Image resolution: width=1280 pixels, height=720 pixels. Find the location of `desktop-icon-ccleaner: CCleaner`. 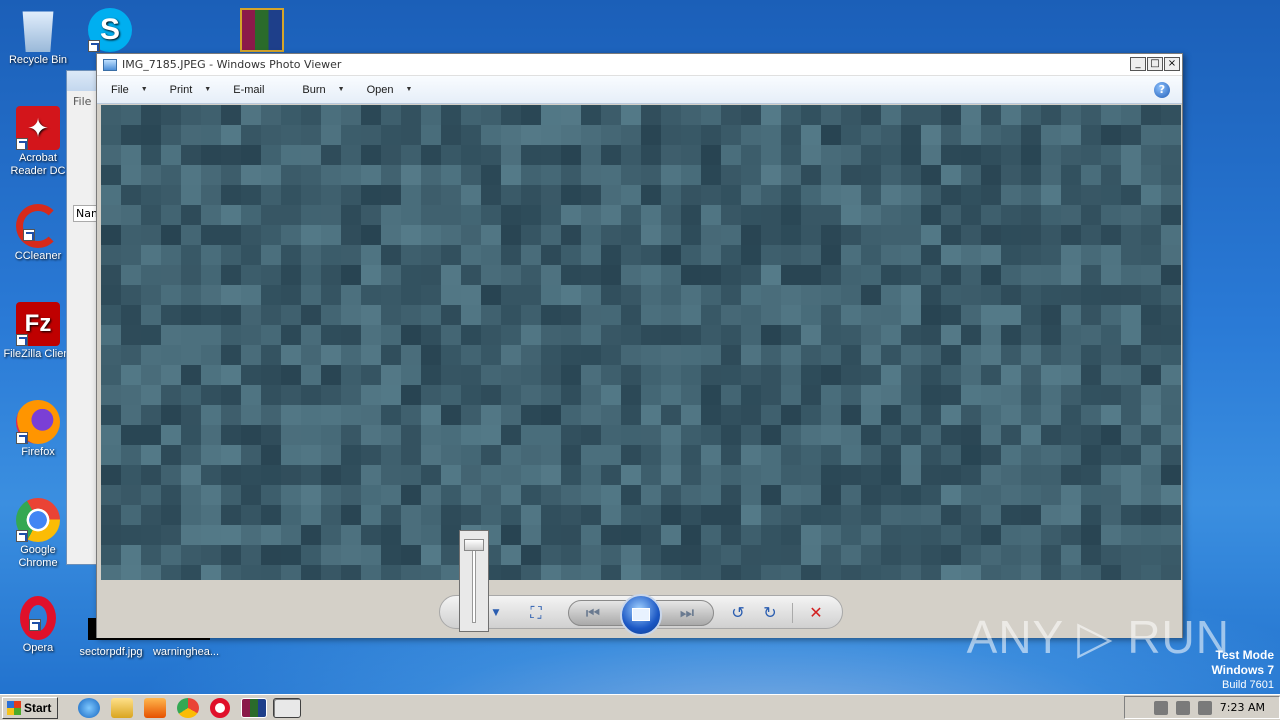

desktop-icon-ccleaner: CCleaner is located at coordinates (38, 233).